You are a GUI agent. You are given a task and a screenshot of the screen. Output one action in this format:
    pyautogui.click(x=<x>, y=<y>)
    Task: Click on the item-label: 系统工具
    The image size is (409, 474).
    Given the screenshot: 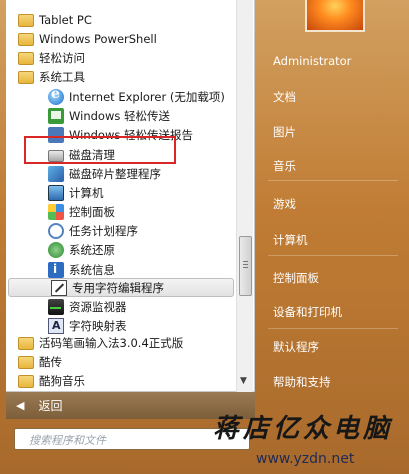 What is the action you would take?
    pyautogui.click(x=62, y=76)
    